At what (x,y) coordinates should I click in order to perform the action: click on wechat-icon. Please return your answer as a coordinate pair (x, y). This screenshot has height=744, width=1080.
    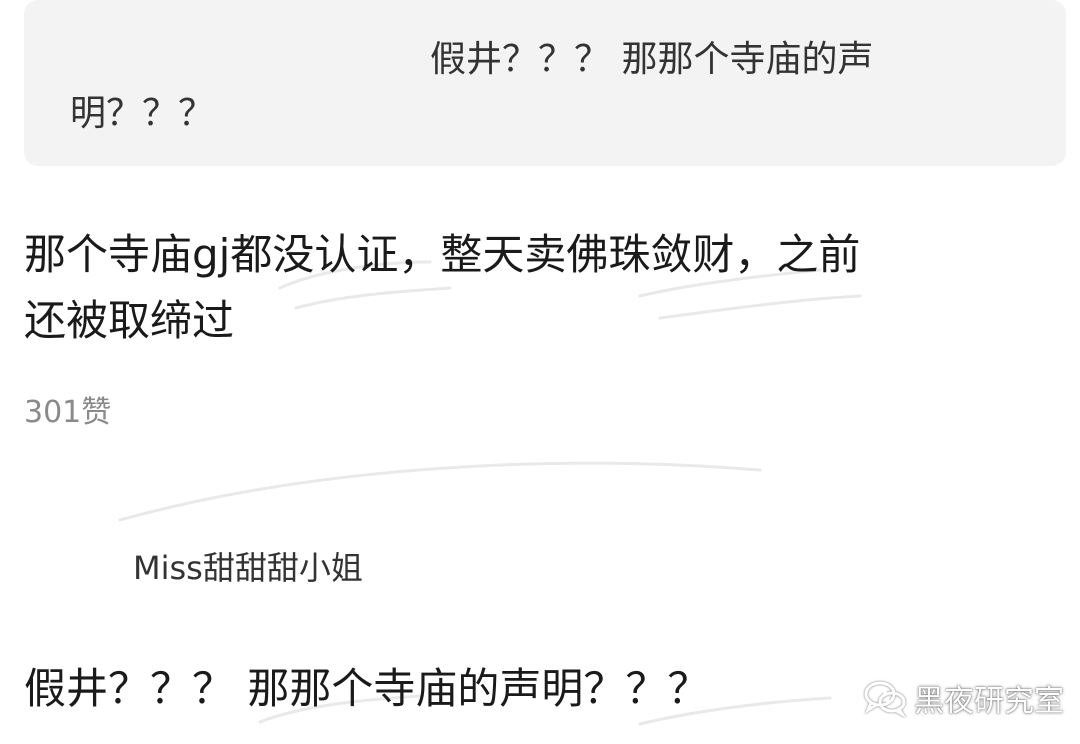
    Looking at the image, I should click on (885, 698).